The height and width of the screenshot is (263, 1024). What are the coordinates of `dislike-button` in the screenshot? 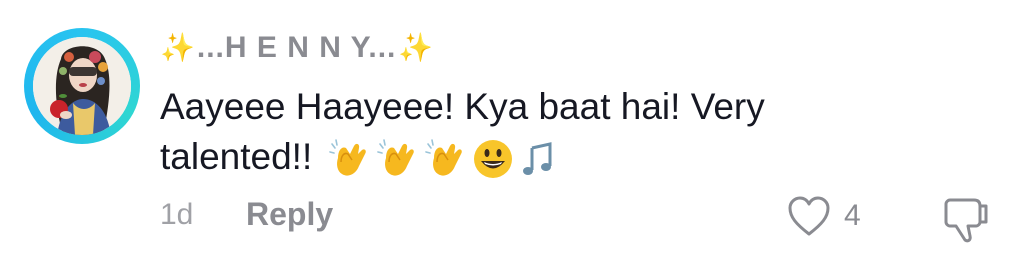 It's located at (966, 219).